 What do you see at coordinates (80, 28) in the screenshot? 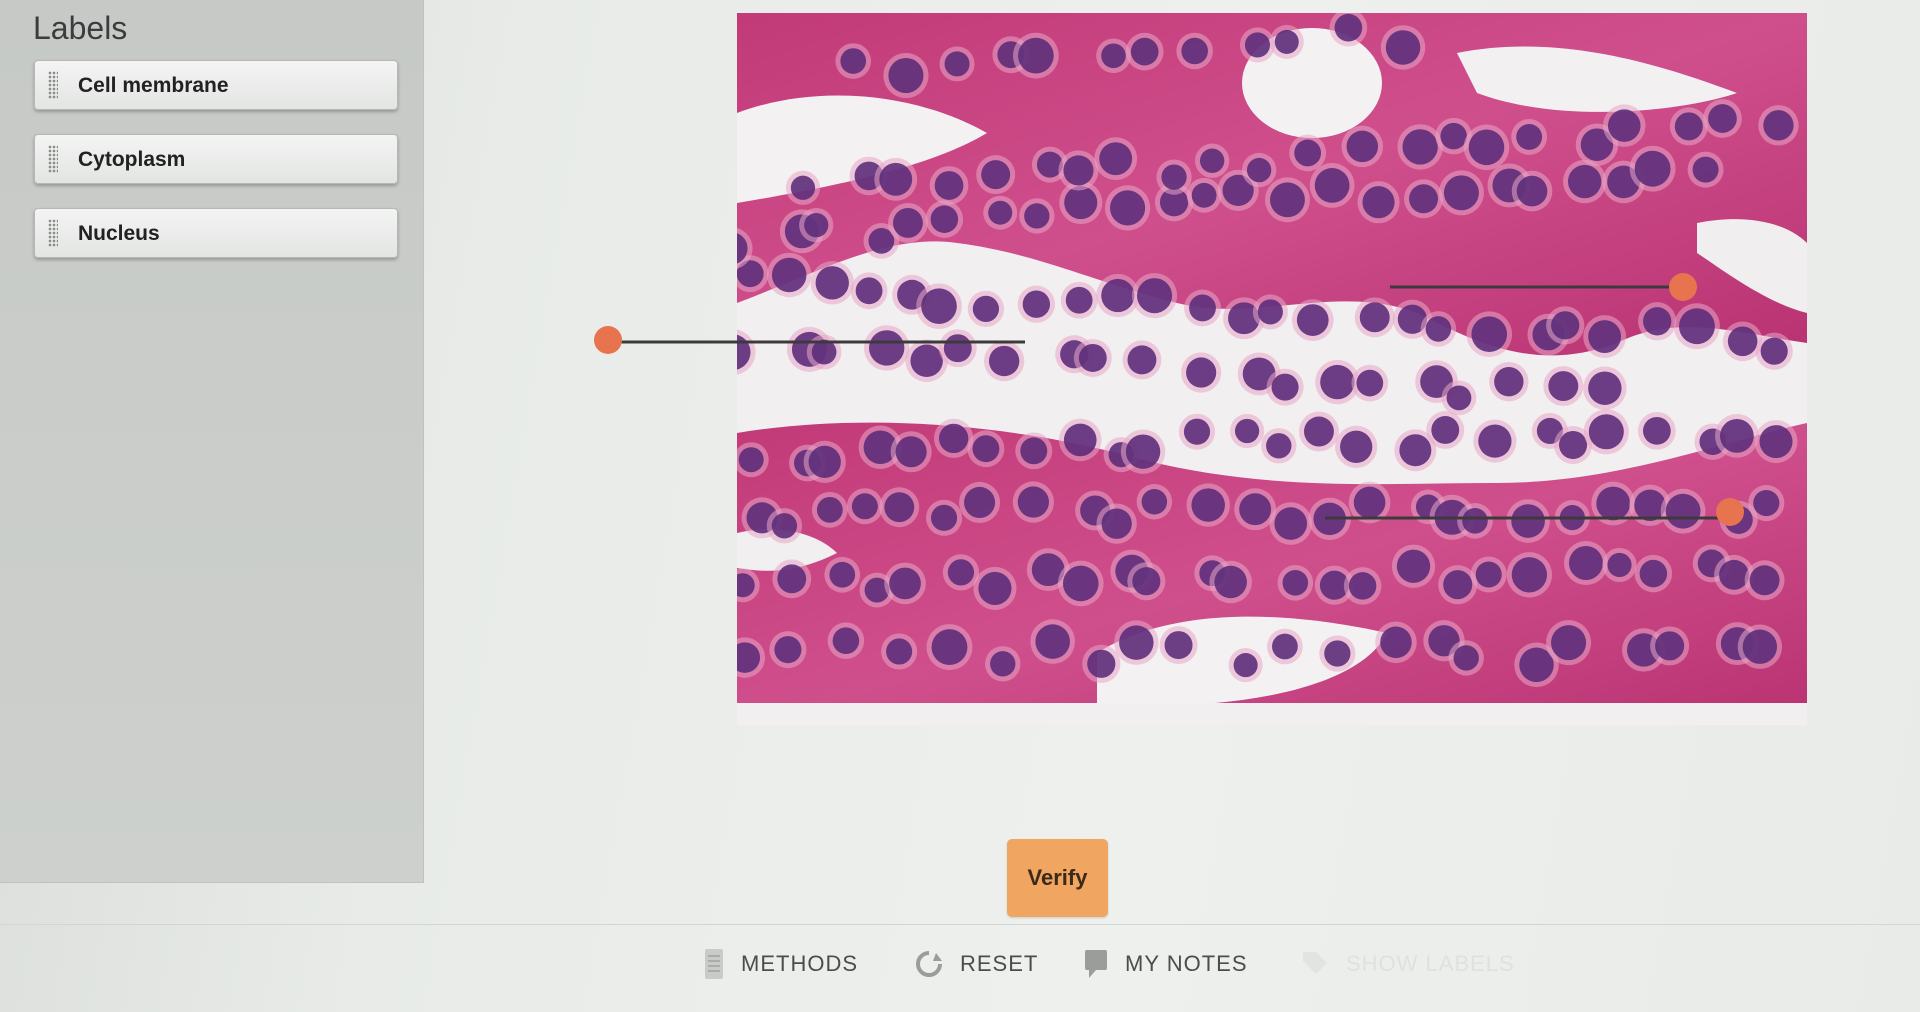
I see `labels-panel-title: Labels` at bounding box center [80, 28].